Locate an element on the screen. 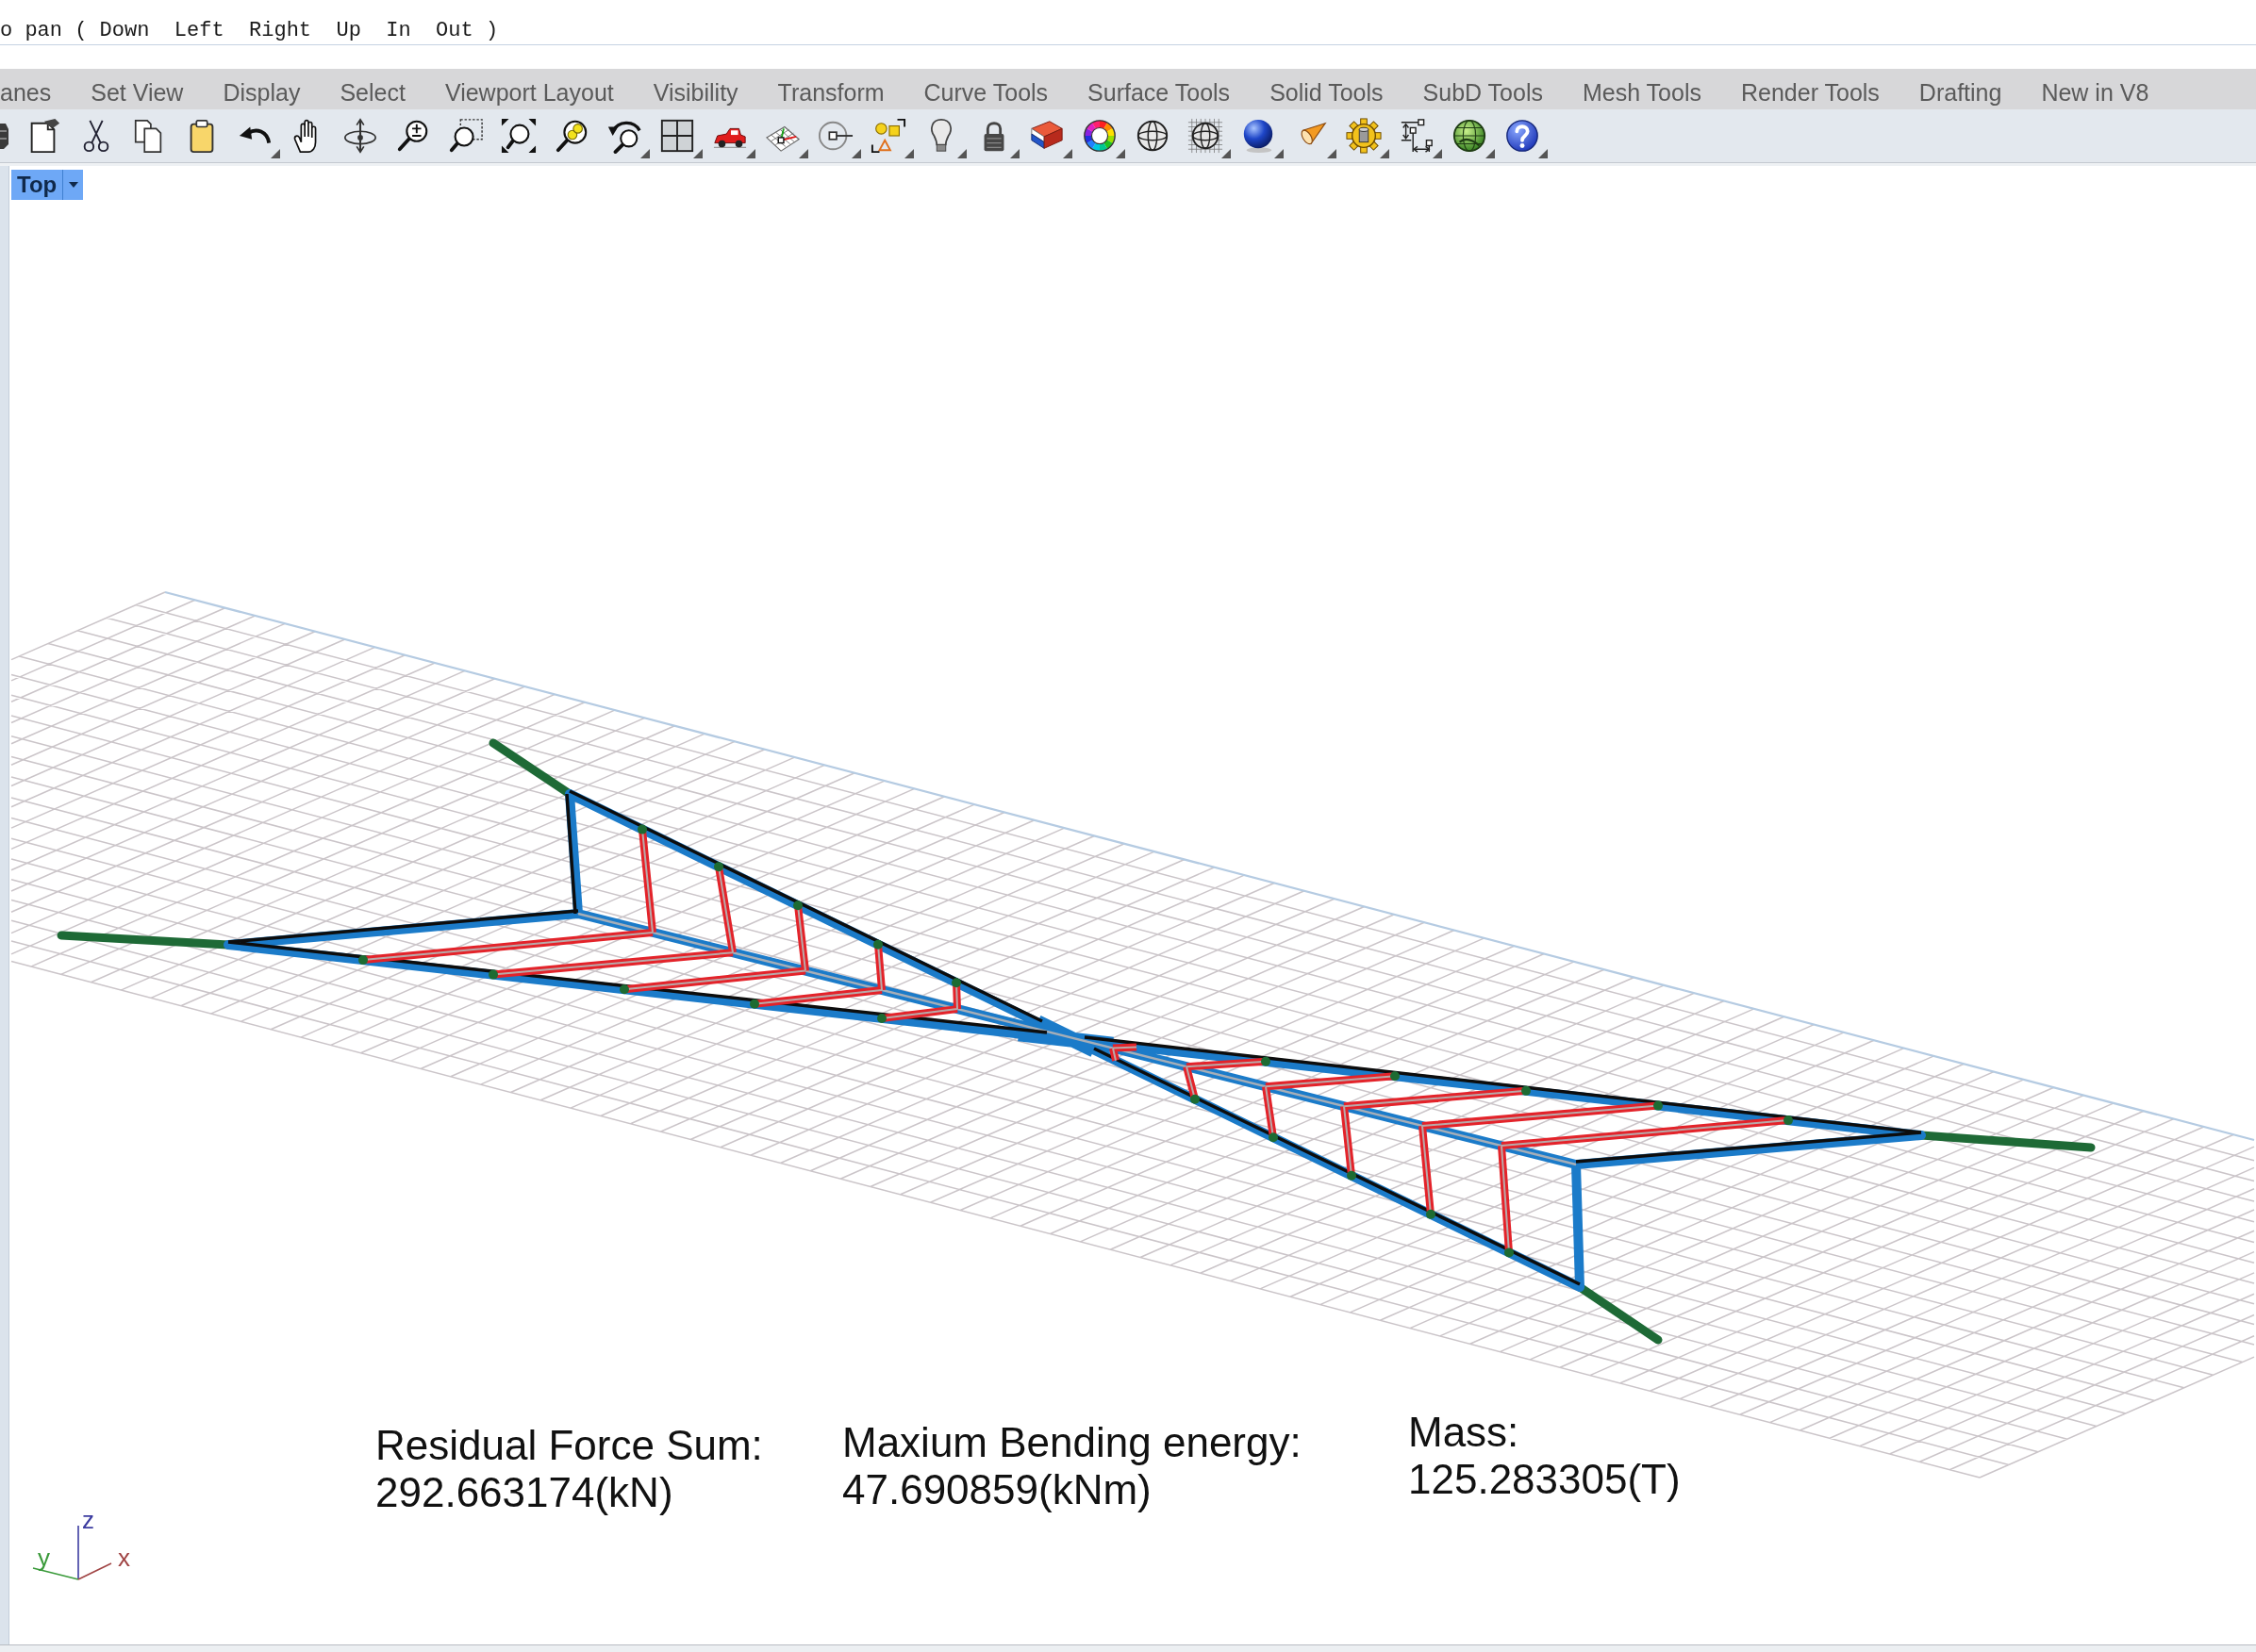 This screenshot has width=2256, height=1652. orbit-icon is located at coordinates (360, 136).